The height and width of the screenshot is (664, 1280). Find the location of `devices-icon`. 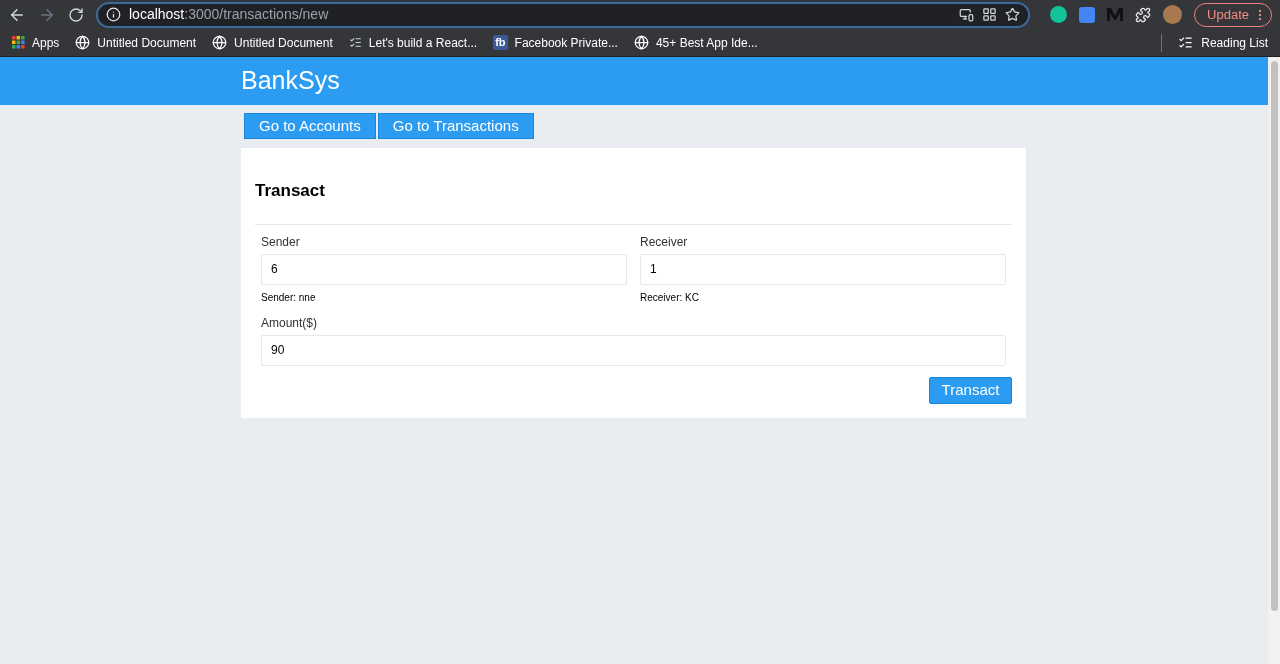

devices-icon is located at coordinates (967, 14).